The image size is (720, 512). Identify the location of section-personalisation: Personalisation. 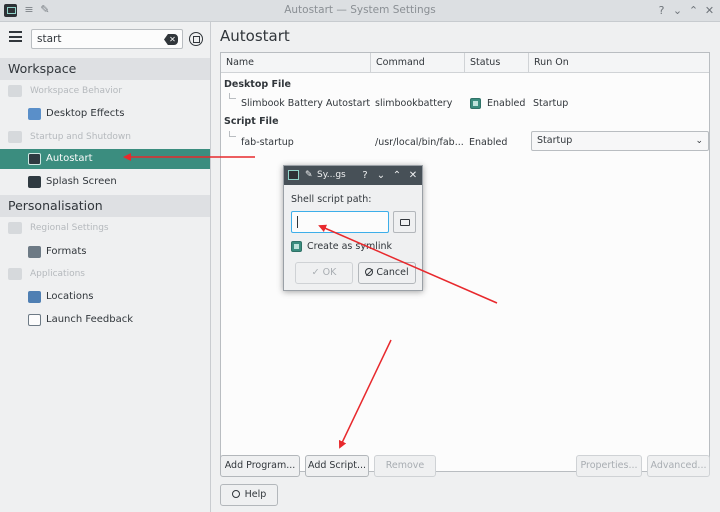
(105, 206).